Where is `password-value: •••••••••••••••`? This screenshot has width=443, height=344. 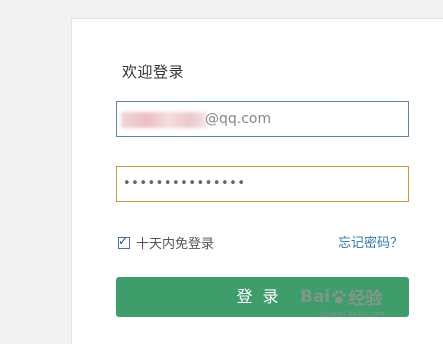 password-value: ••••••••••••••• is located at coordinates (184, 183).